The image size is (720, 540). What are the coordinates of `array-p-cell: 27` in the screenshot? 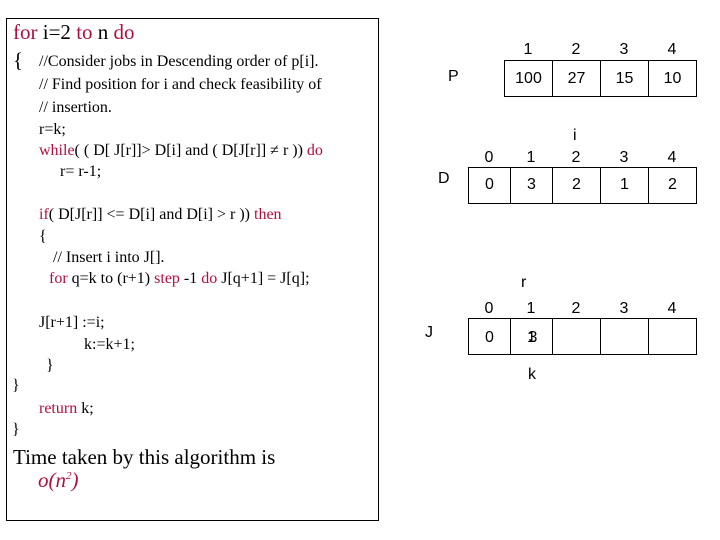 It's located at (576, 78).